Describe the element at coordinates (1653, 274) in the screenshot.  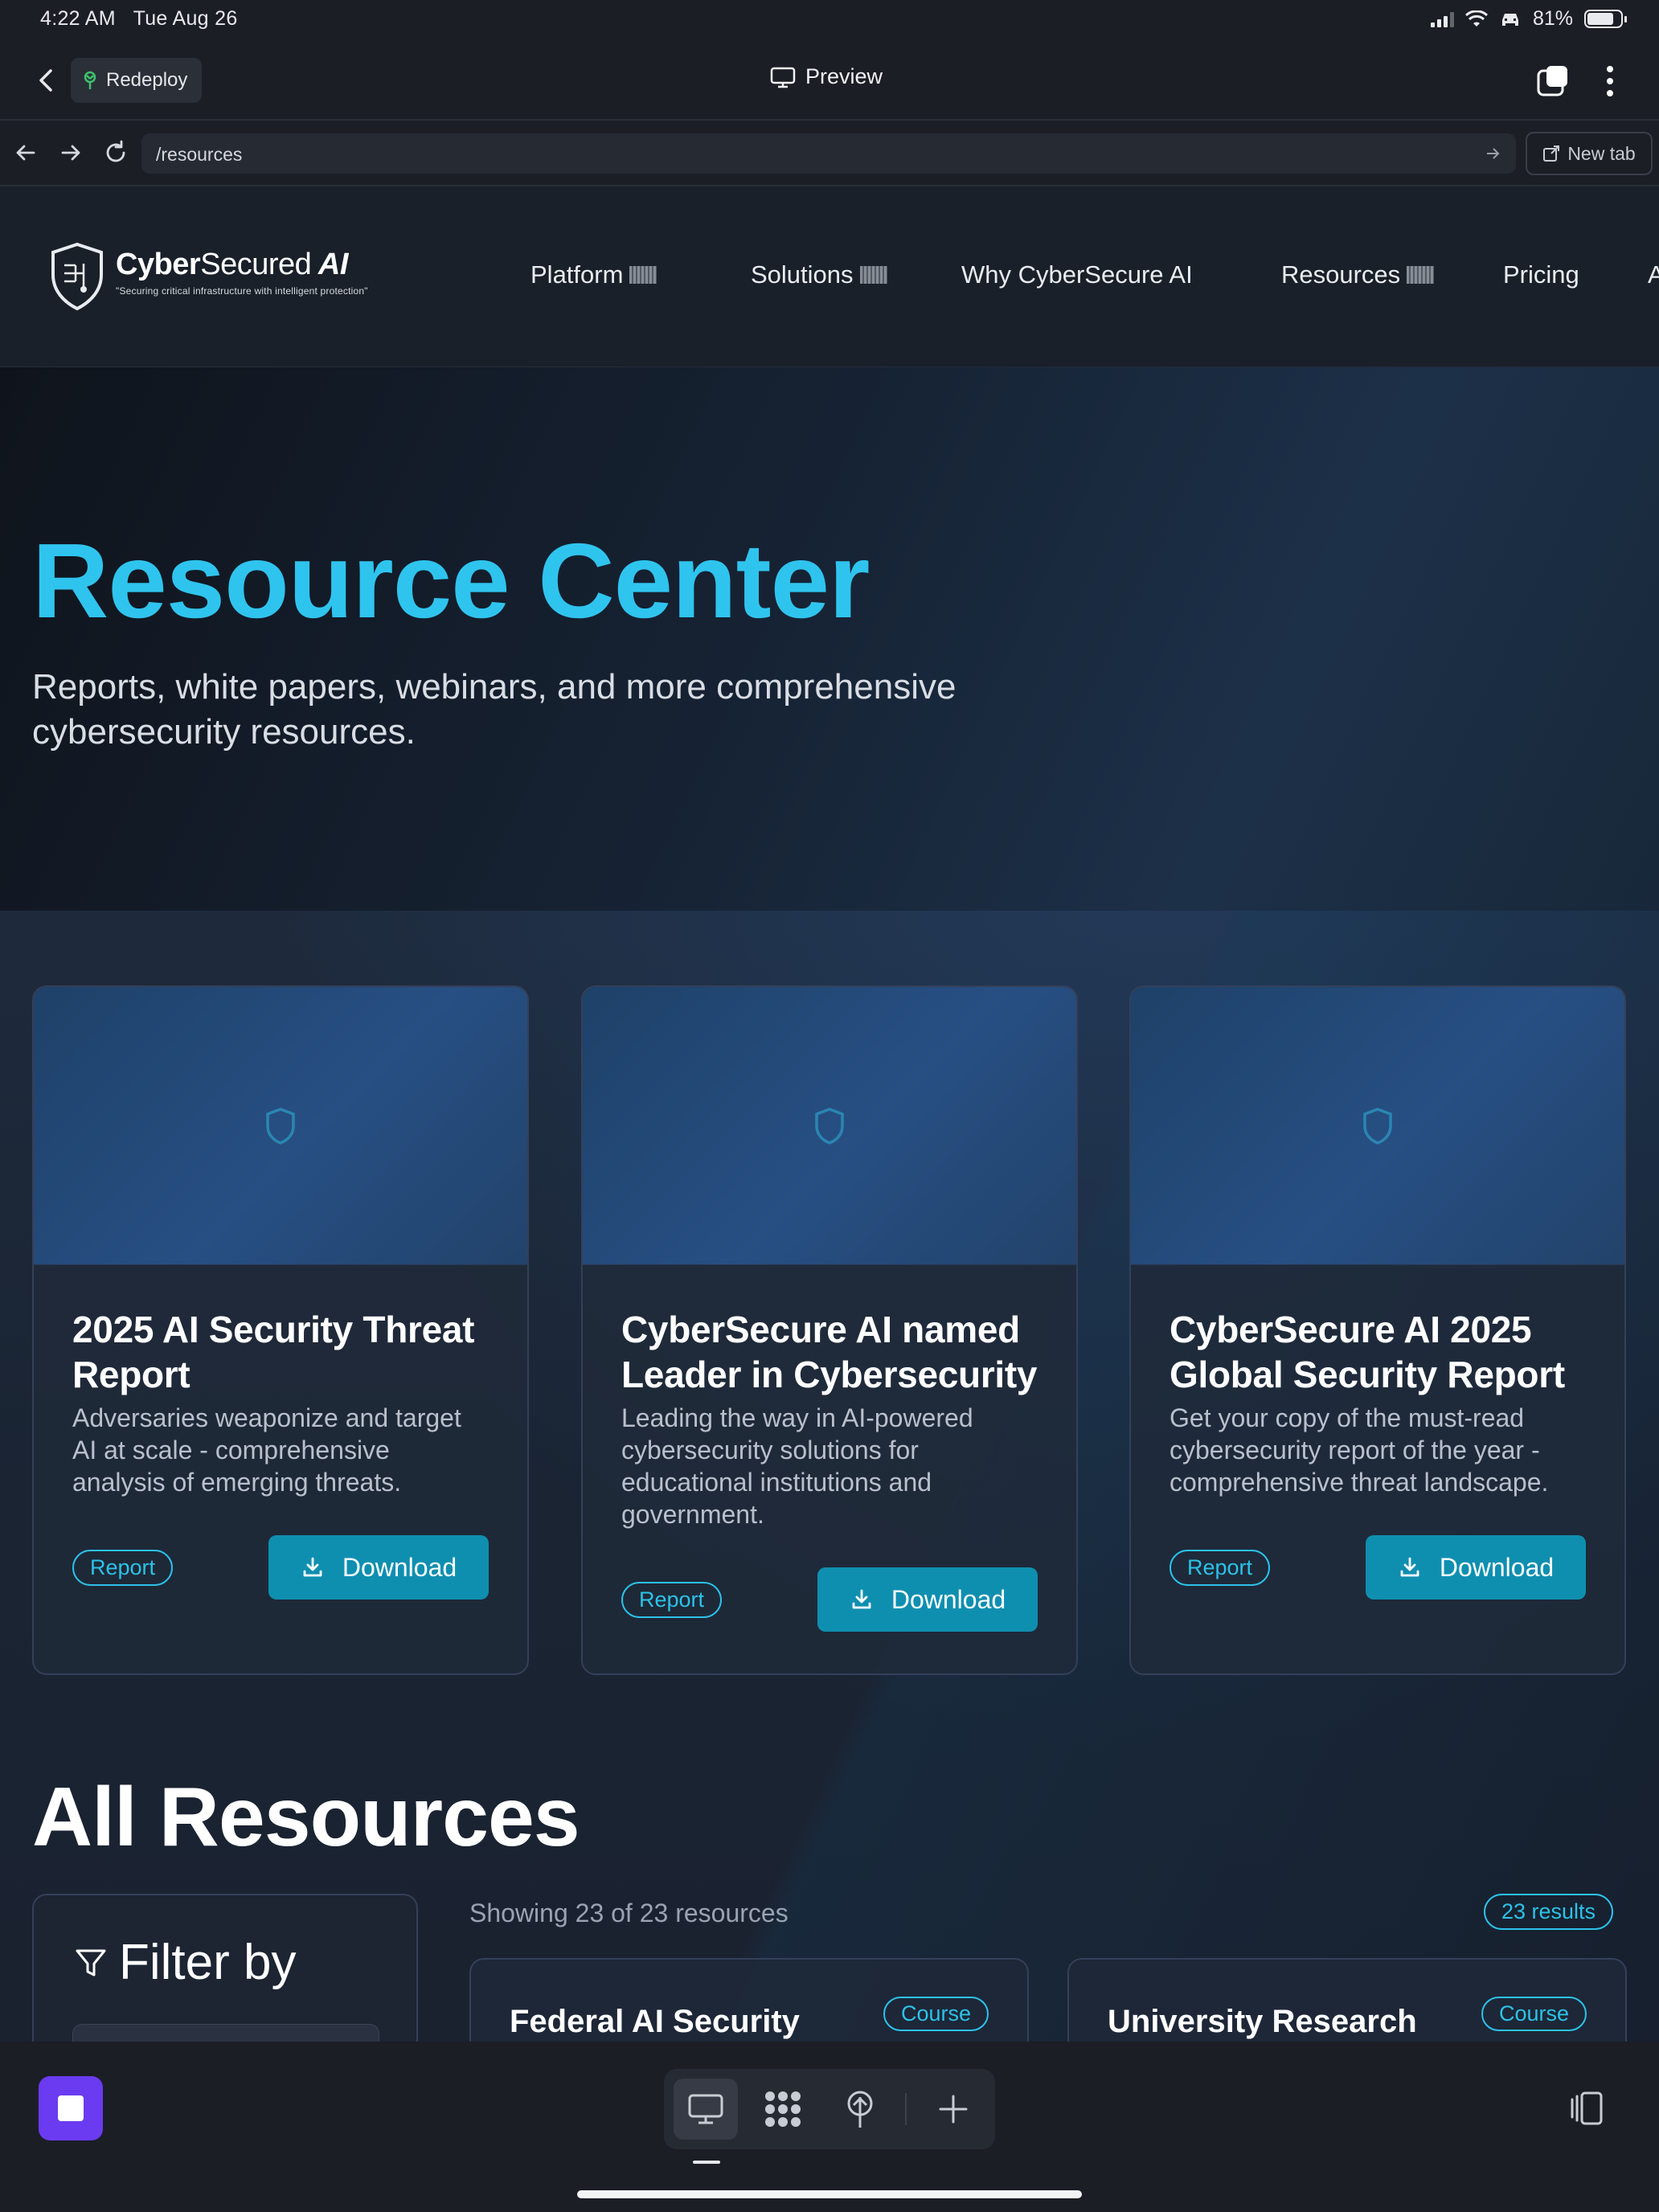
I see `nav-cut-off-item: A` at that location.